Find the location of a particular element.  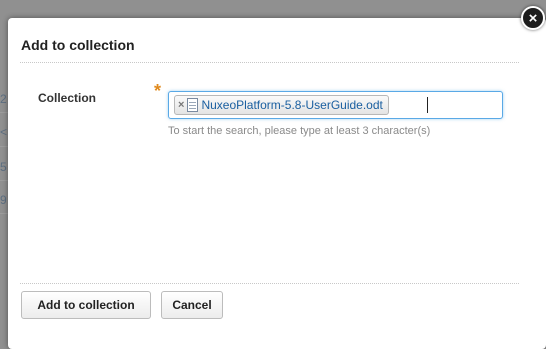

collection-select-input: × NuxeoPlatform-5.8-UserGuide.odt is located at coordinates (335, 105).